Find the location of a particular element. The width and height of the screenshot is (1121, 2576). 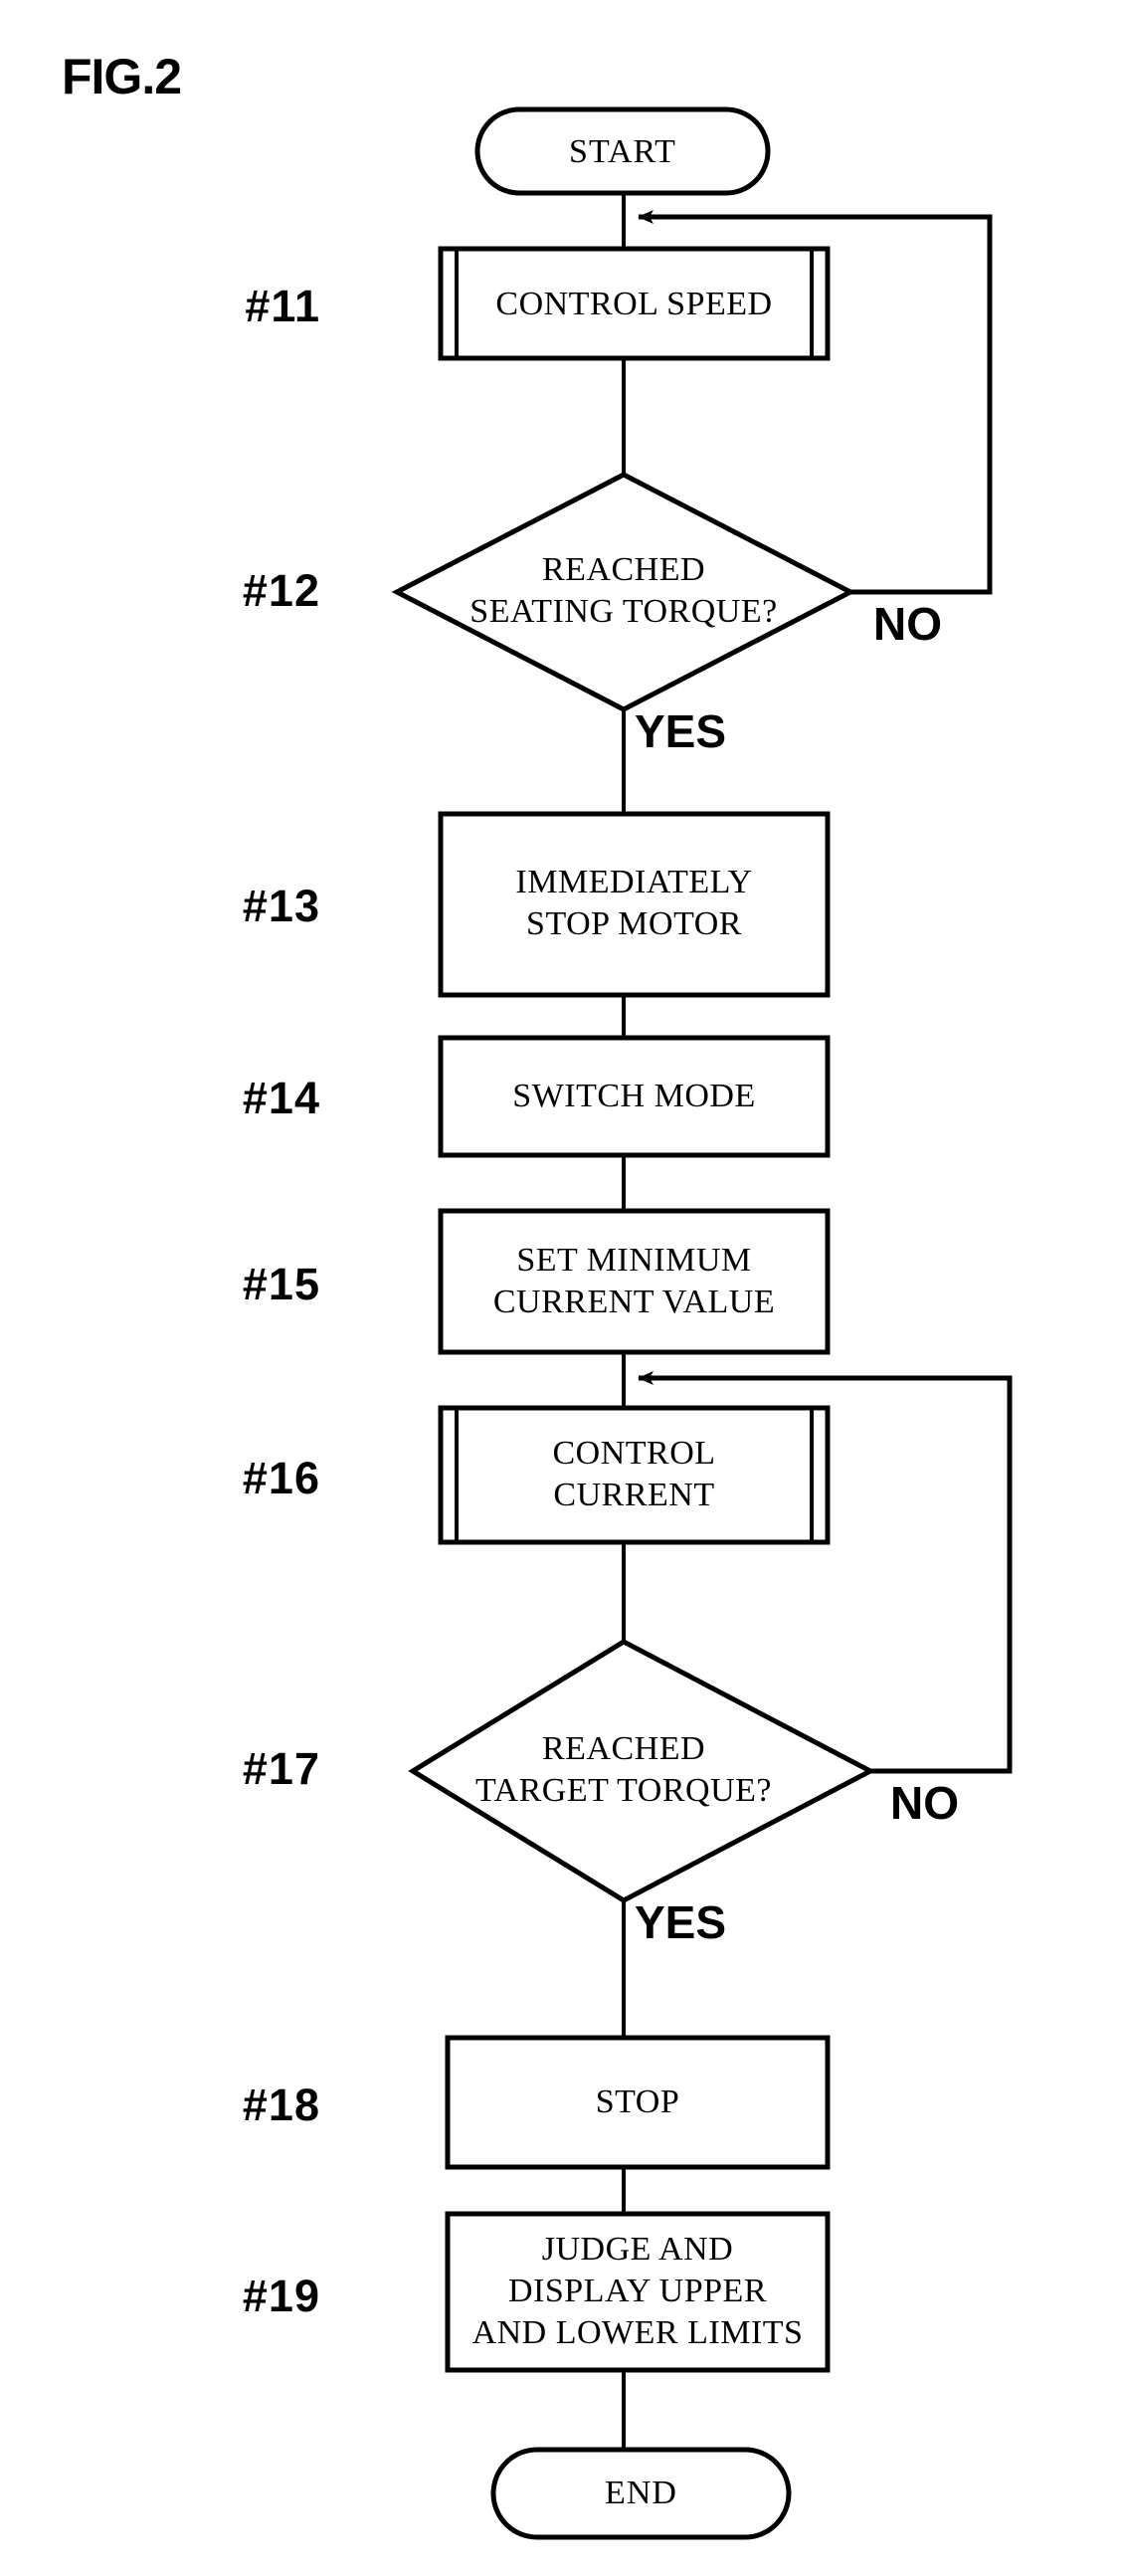

branch-label-yes-1: YES is located at coordinates (681, 731).